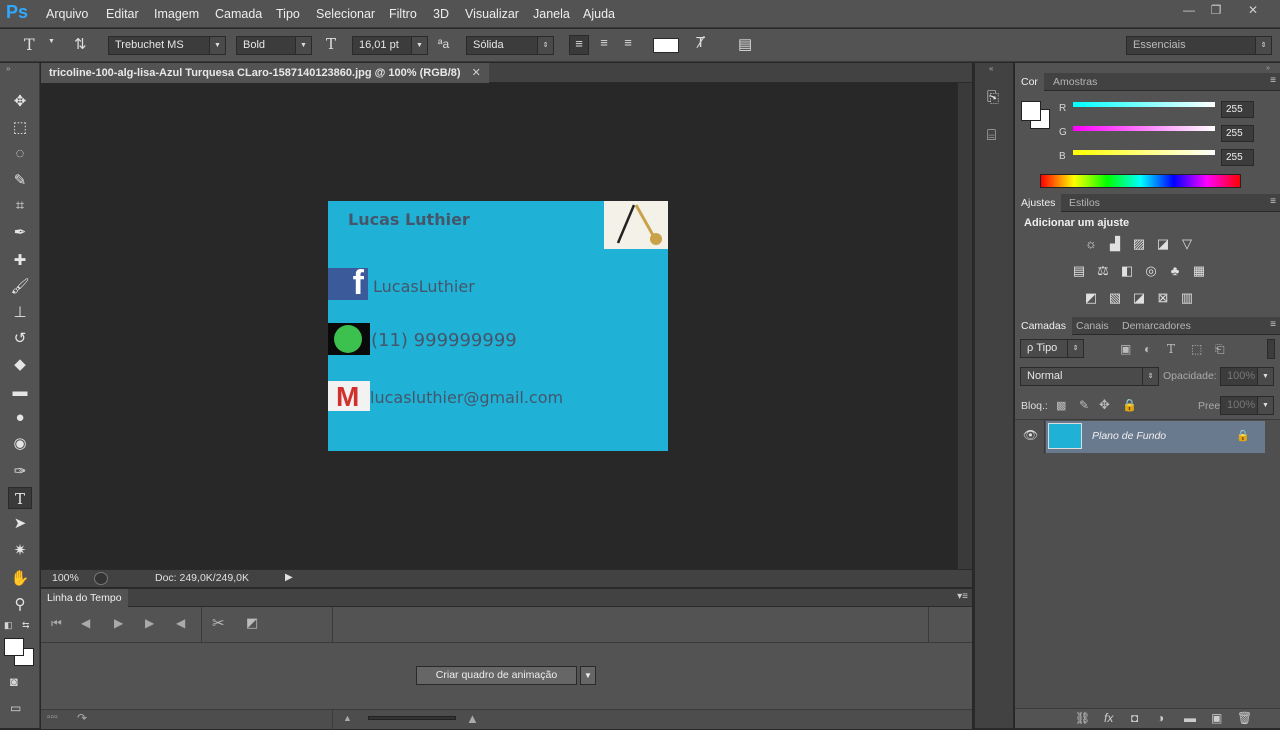  Describe the element at coordinates (1029, 82) in the screenshot. I see `tab-cor: Cor` at that location.